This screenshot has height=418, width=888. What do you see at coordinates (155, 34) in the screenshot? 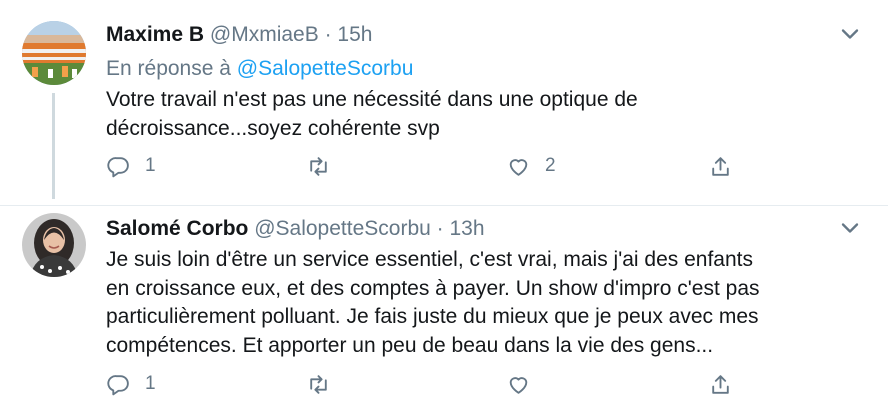
I see `author-name: Maxime B` at bounding box center [155, 34].